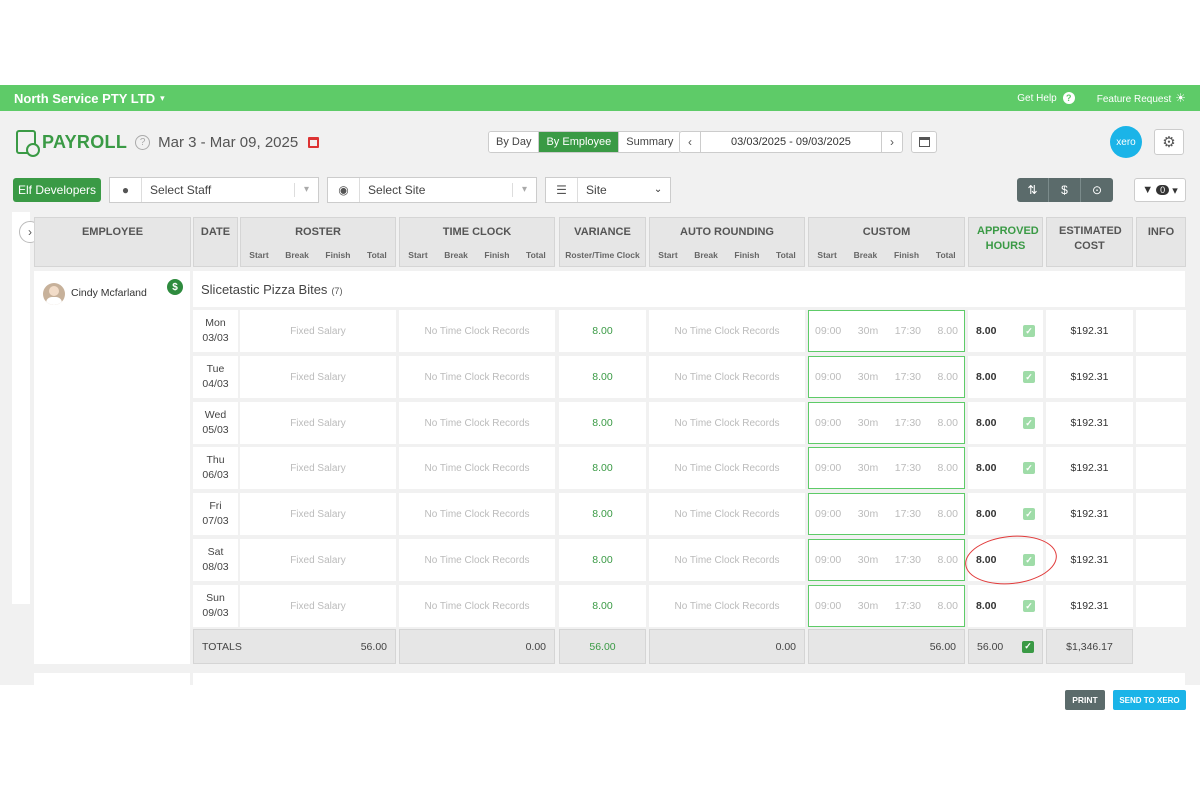 The width and height of the screenshot is (1200, 800). Describe the element at coordinates (791, 142) in the screenshot. I see `date-range-field: 03/03/2025 - 09/03/2025` at that location.